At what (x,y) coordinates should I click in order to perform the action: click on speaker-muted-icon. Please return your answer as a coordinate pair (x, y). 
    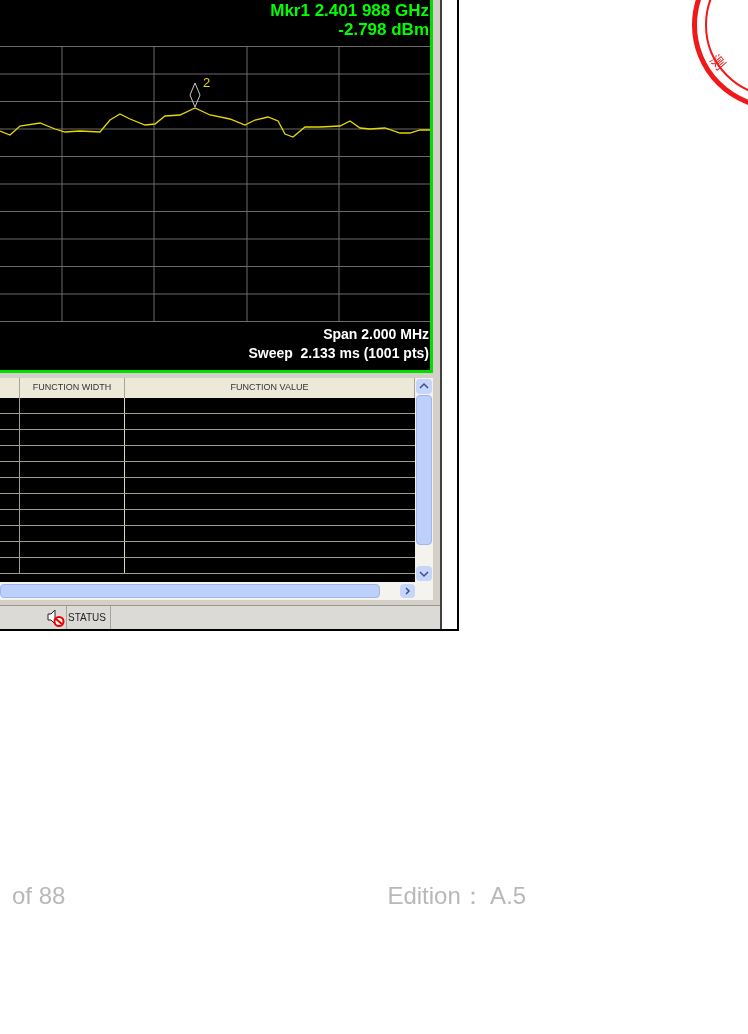
    Looking at the image, I should click on (56, 617).